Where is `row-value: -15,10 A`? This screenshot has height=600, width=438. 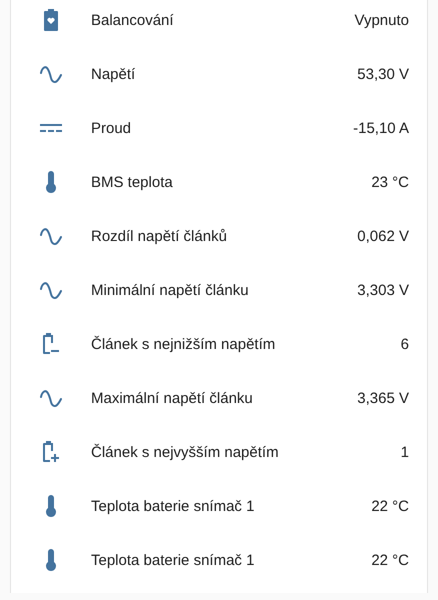
row-value: -15,10 A is located at coordinates (381, 128).